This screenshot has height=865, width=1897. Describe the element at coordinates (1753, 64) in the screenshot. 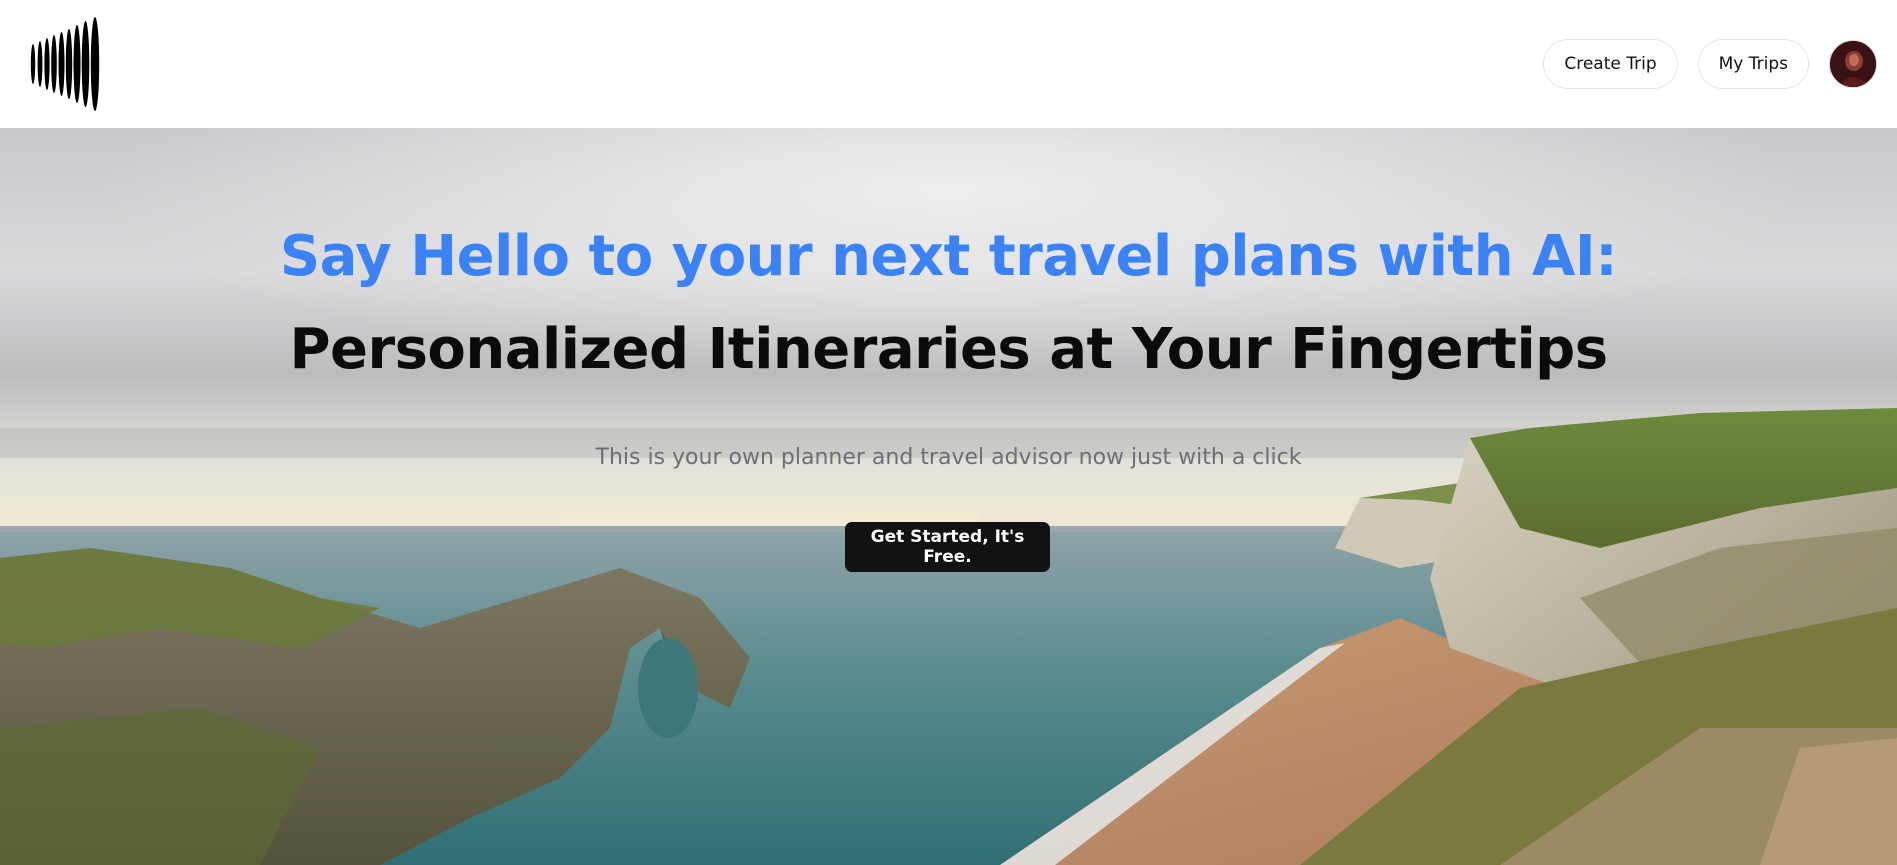

I see `my-trips-button: My Trips` at that location.